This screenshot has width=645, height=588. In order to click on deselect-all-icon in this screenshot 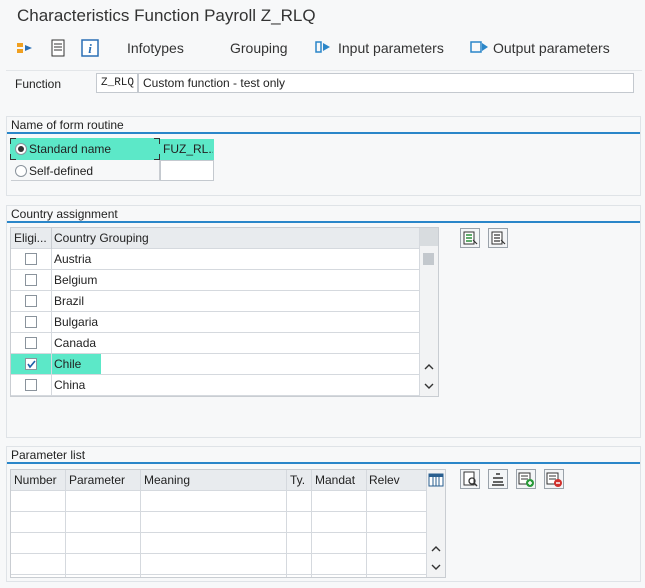, I will do `click(498, 238)`.